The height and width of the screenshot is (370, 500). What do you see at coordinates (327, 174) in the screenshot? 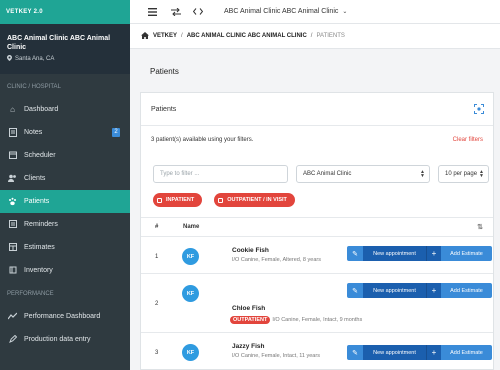
I see `clinic-select-value: ABC Animal Clinic` at bounding box center [327, 174].